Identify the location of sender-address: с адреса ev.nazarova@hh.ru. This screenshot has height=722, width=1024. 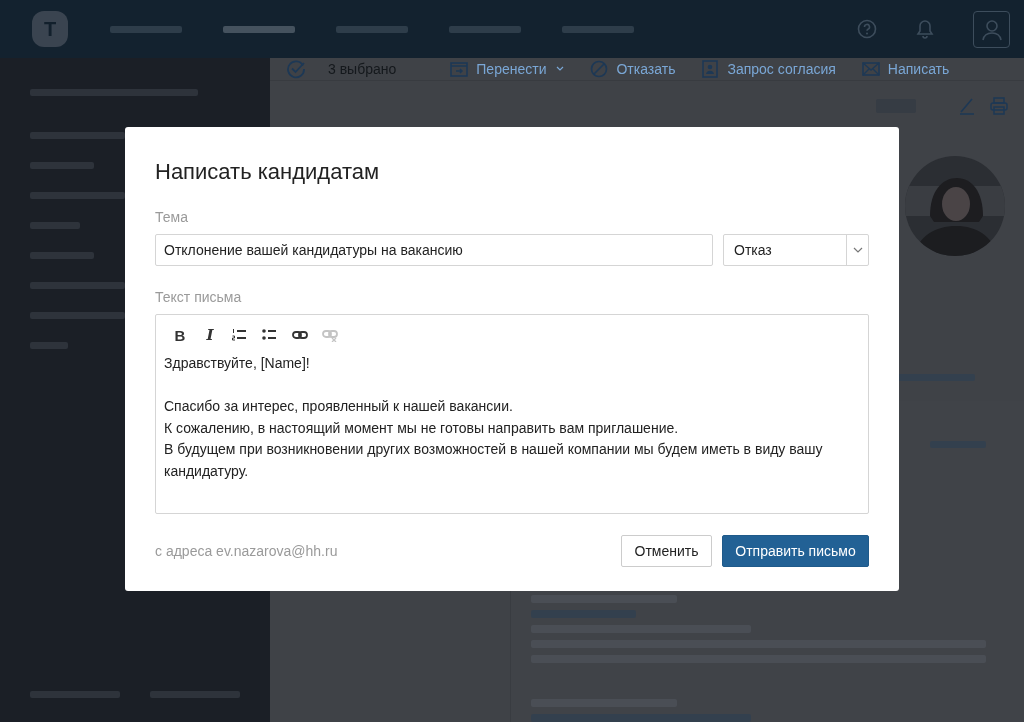
(246, 551).